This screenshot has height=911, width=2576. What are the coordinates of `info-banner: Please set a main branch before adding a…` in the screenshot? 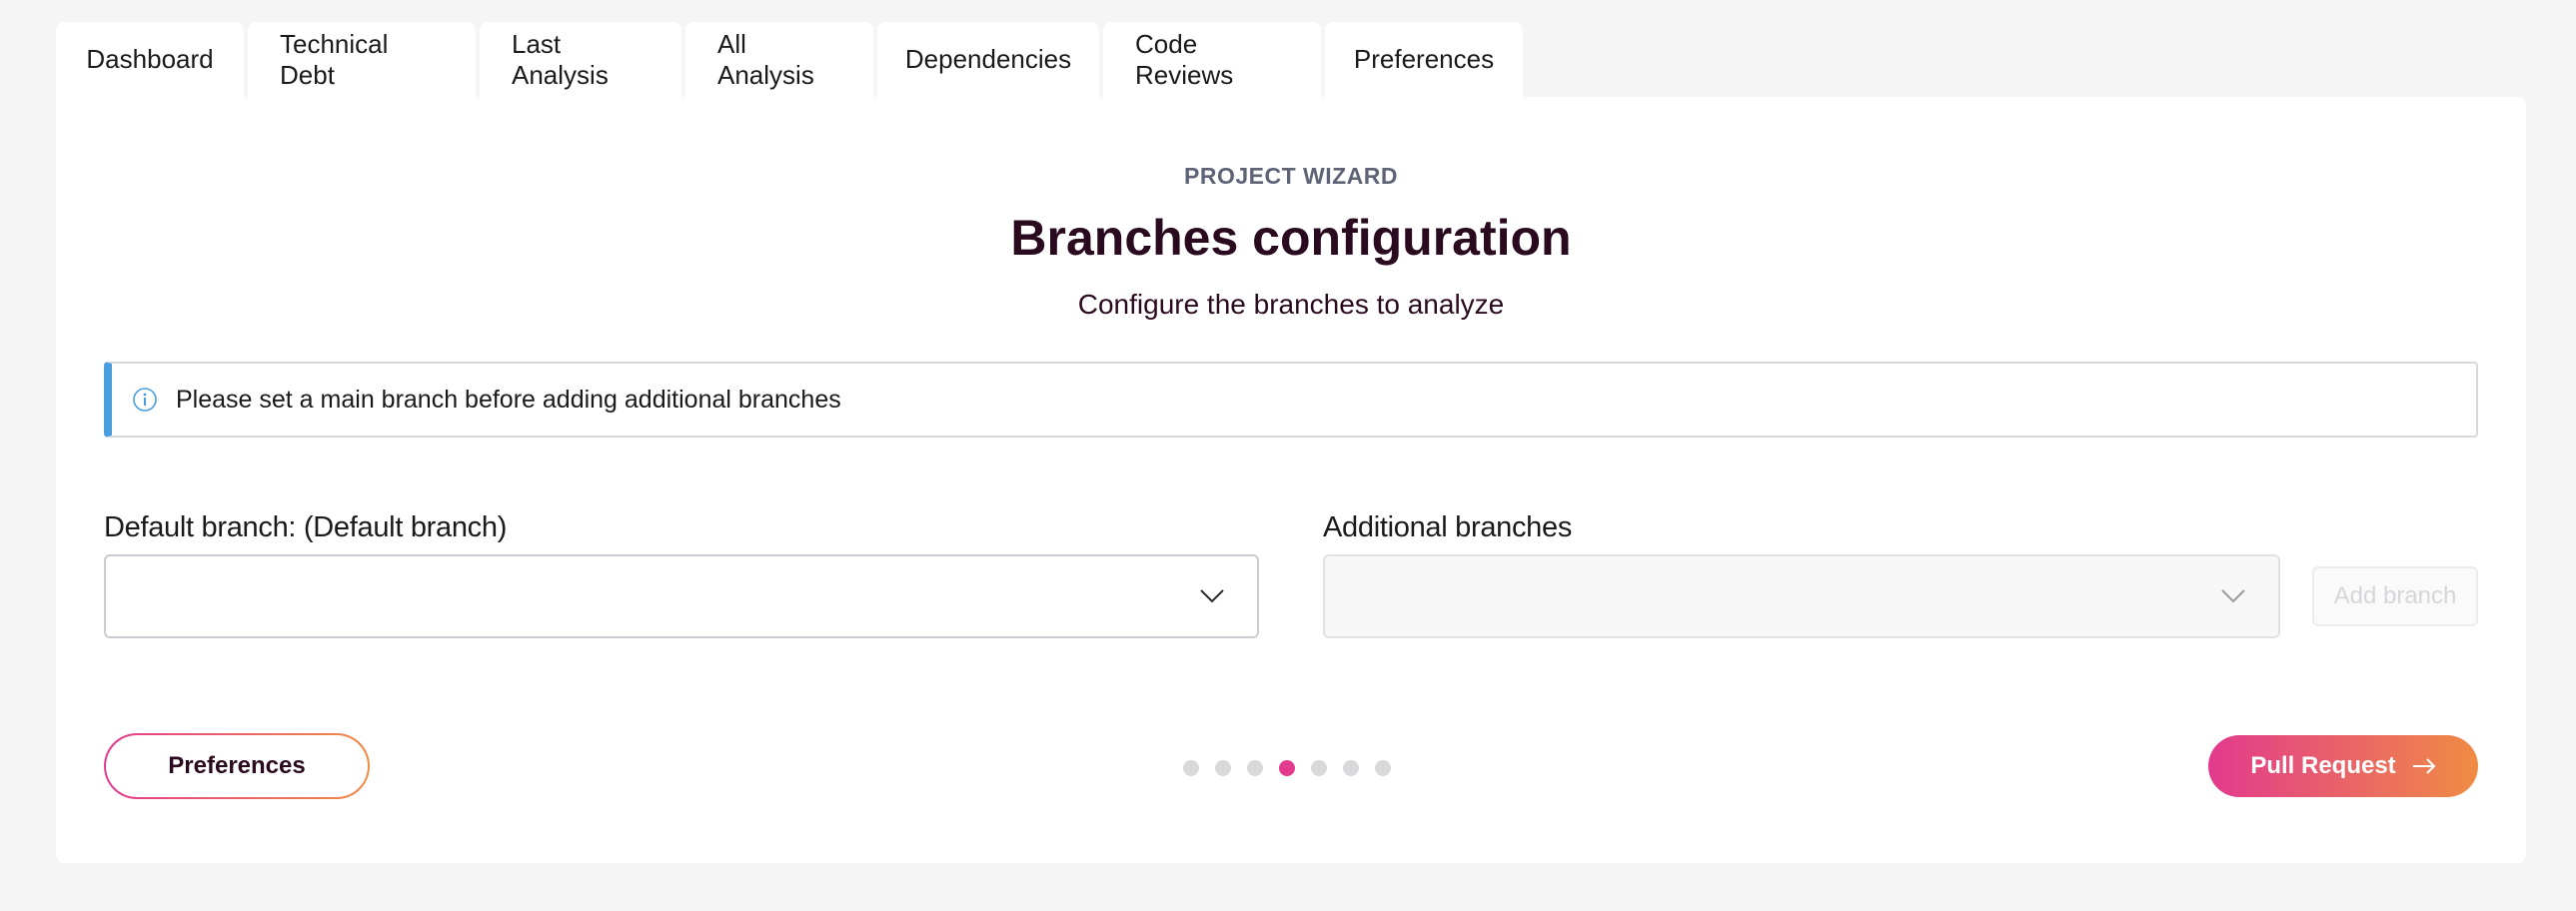 It's located at (1291, 400).